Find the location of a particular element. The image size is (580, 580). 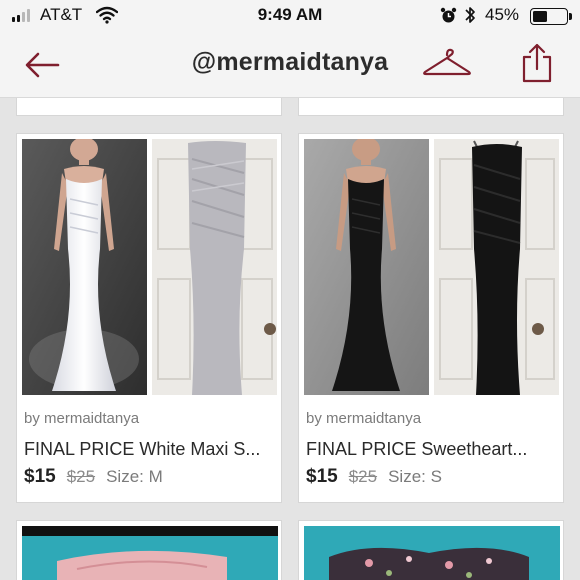

battery-tip is located at coordinates (570, 16).